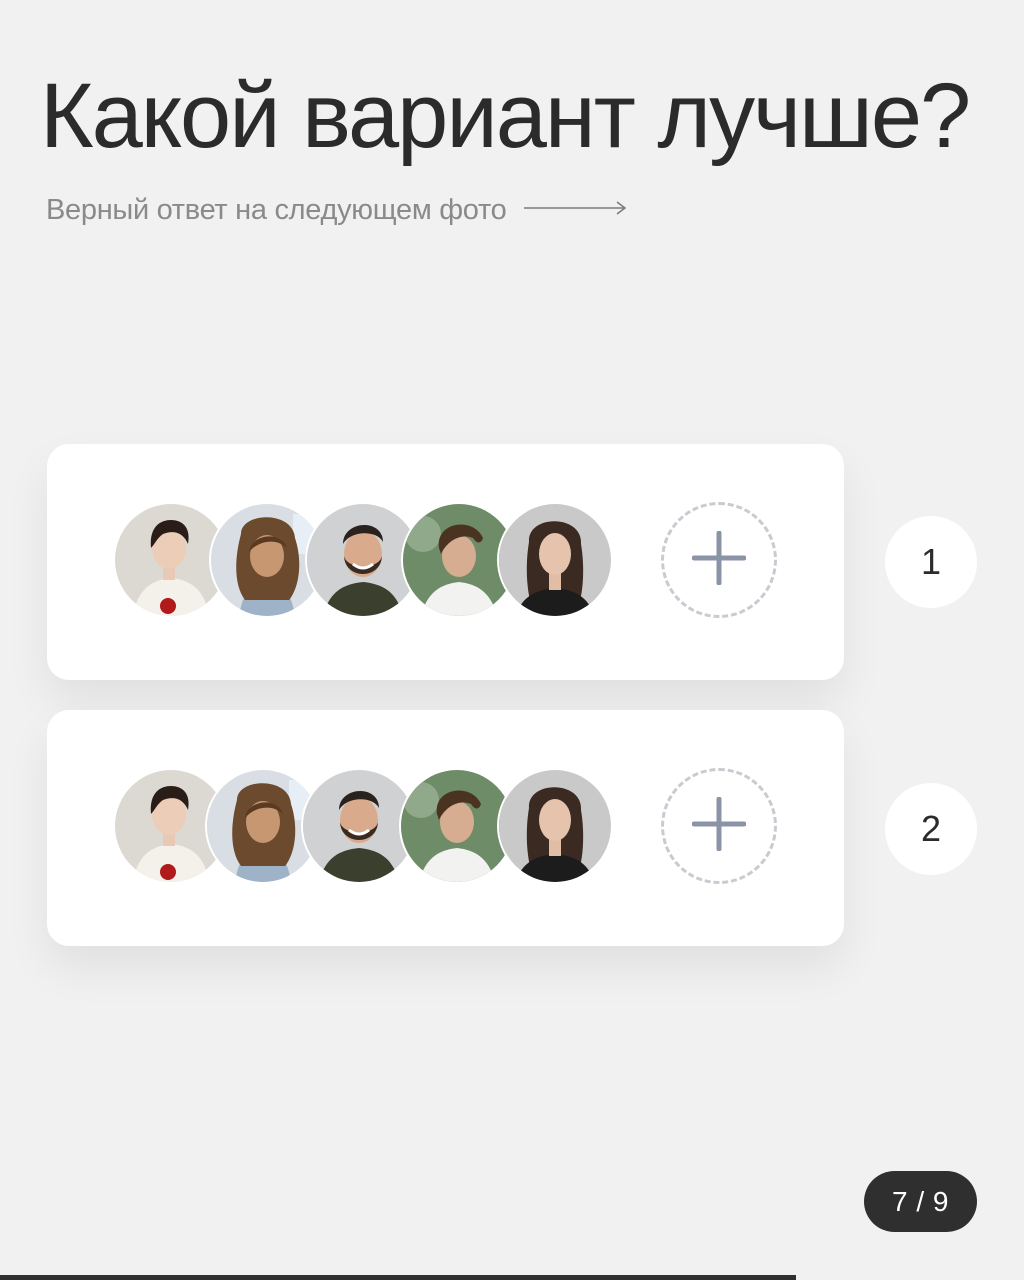 The height and width of the screenshot is (1280, 1024). What do you see at coordinates (276, 210) in the screenshot?
I see `subtitle: Верный ответ на следующем фото` at bounding box center [276, 210].